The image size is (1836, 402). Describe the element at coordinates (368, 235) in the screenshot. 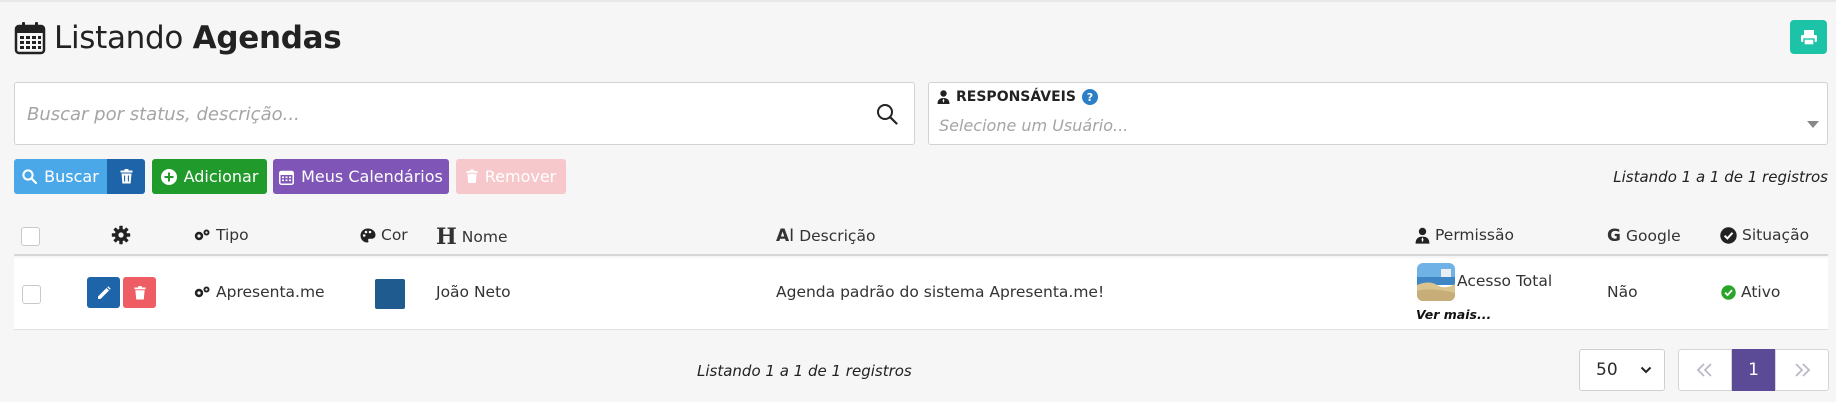

I see `palette-icon` at that location.